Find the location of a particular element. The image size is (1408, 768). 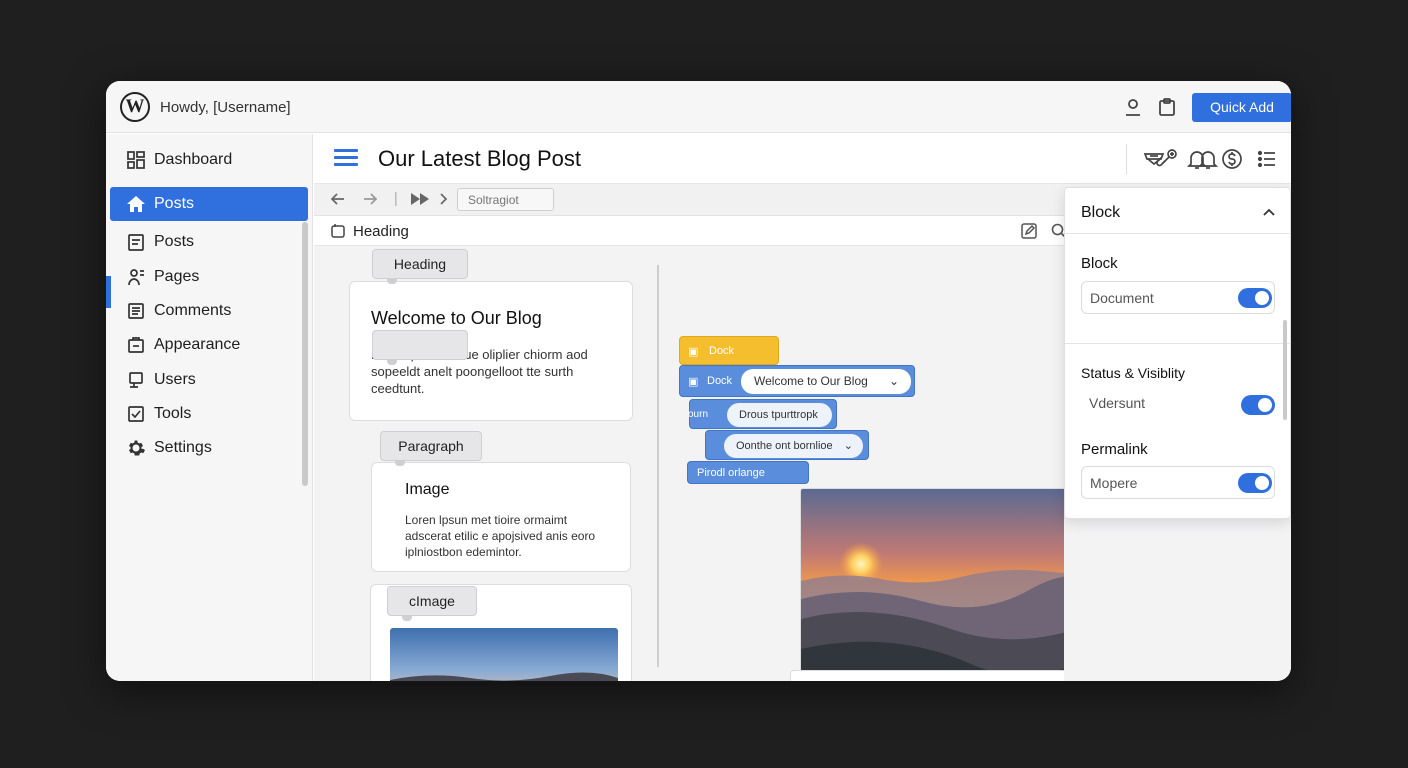

scratch-row2-prefix: ourn is located at coordinates (698, 414).